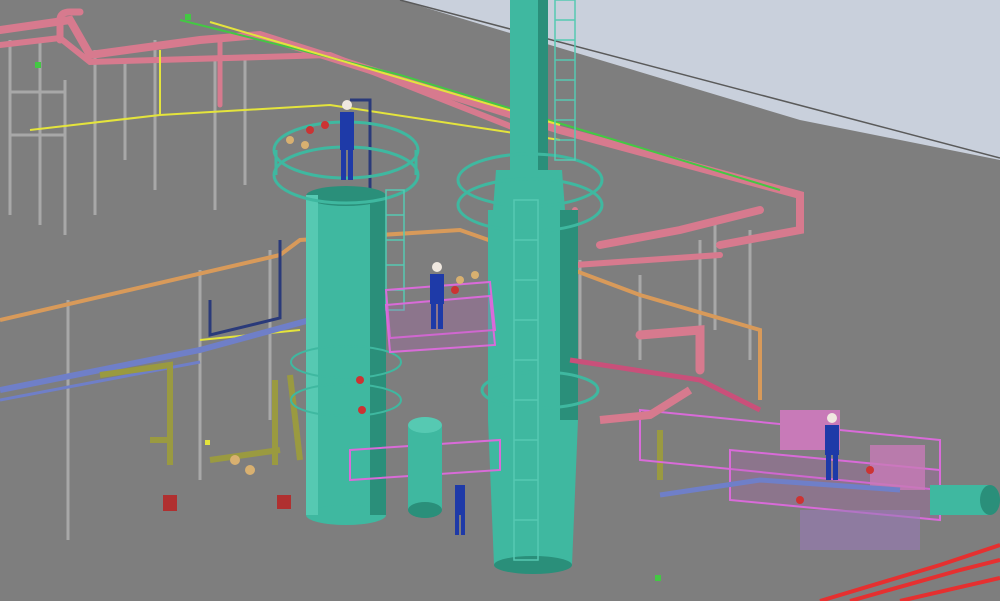 This screenshot has height=601, width=1000. I want to click on red-floor-pipe, so click(909, 572).